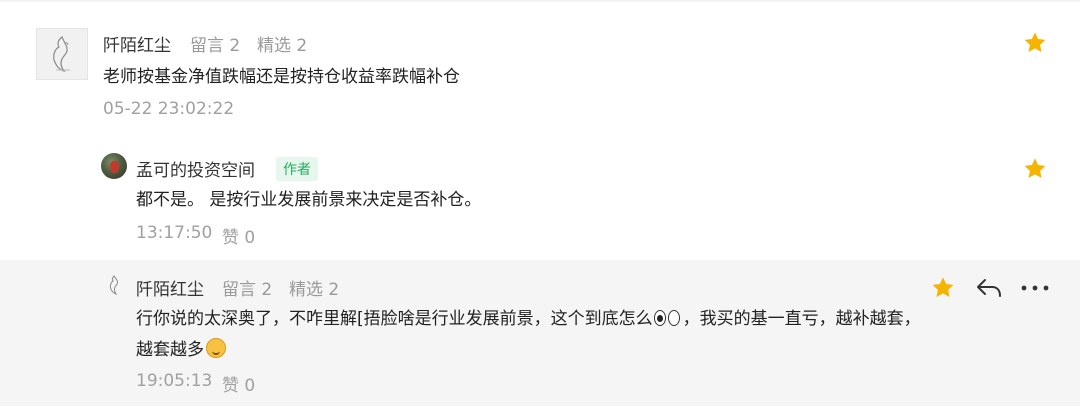 Image resolution: width=1080 pixels, height=408 pixels. What do you see at coordinates (1035, 288) in the screenshot?
I see `more-icon` at bounding box center [1035, 288].